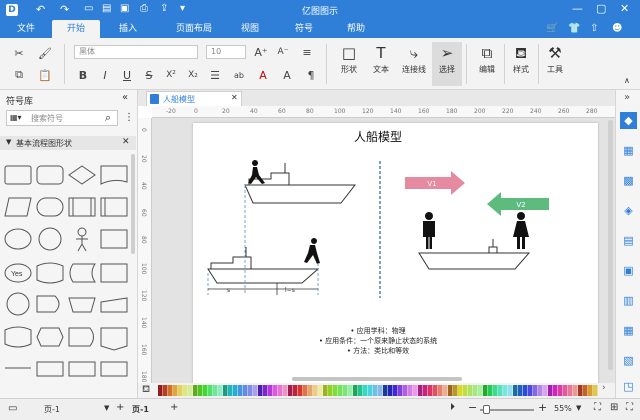 The width and height of the screenshot is (640, 420). What do you see at coordinates (261, 52) in the screenshot?
I see `font-grow-icon: A⁺` at bounding box center [261, 52].